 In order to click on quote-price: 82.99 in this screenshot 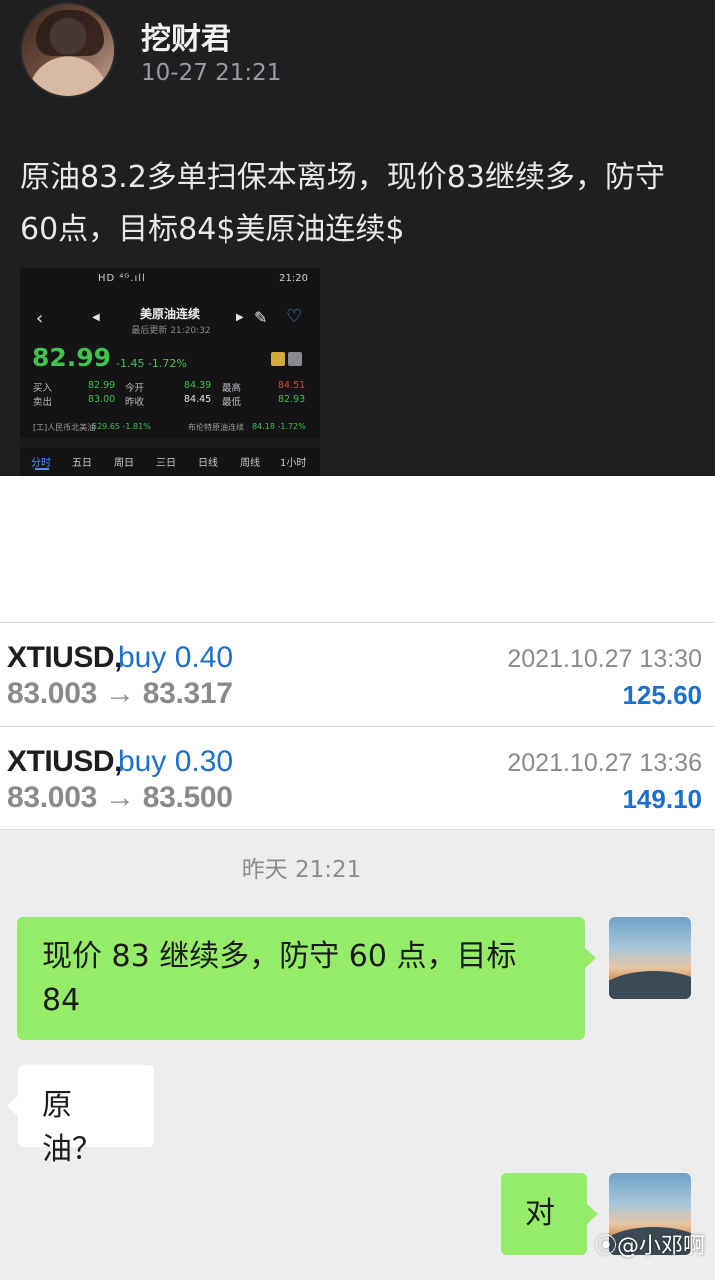, I will do `click(72, 357)`.